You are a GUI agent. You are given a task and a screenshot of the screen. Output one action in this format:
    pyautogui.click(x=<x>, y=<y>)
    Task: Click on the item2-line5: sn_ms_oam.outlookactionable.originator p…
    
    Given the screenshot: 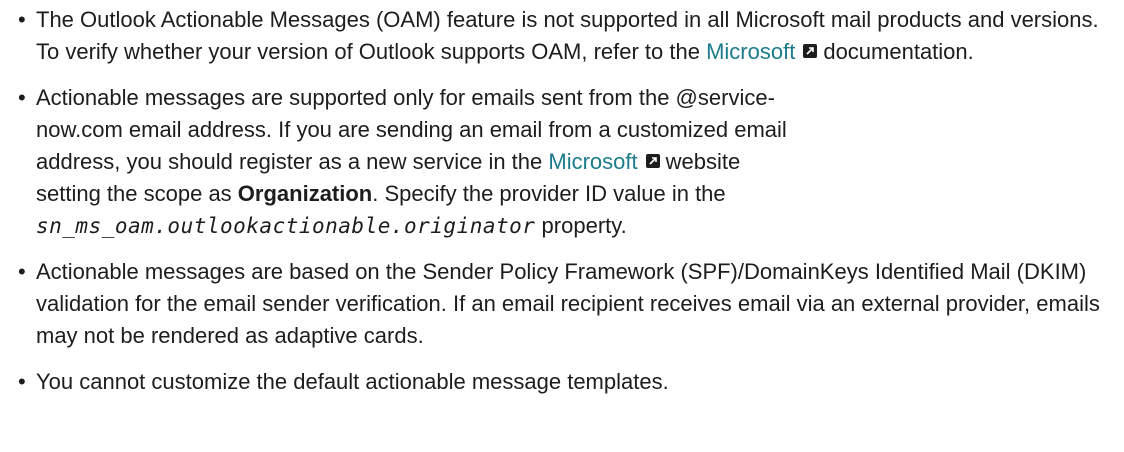 What is the action you would take?
    pyautogui.click(x=577, y=226)
    